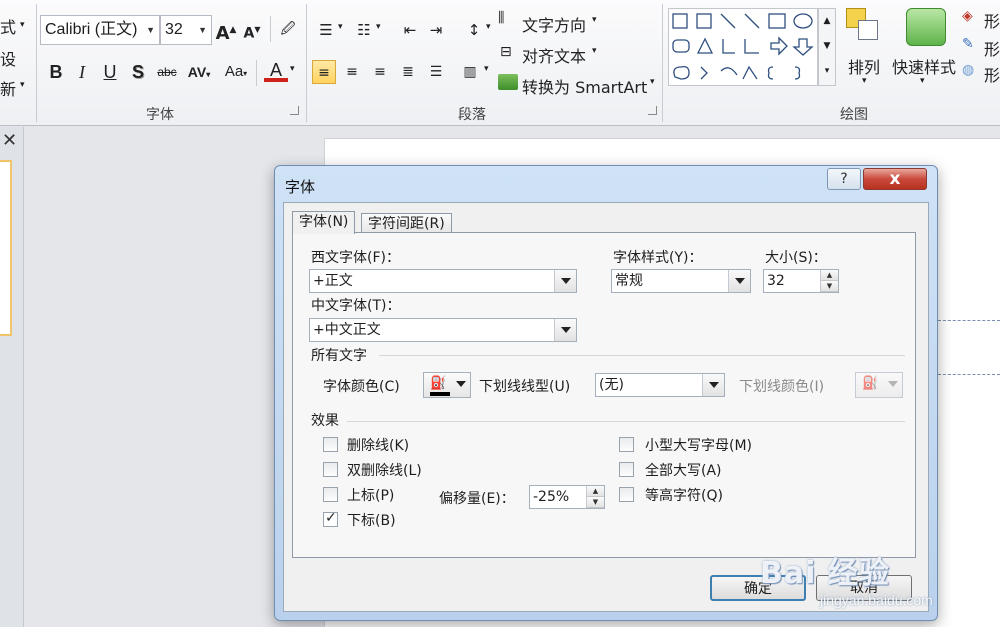 This screenshot has width=1000, height=627. Describe the element at coordinates (844, 179) in the screenshot. I see `help-button: ?` at that location.